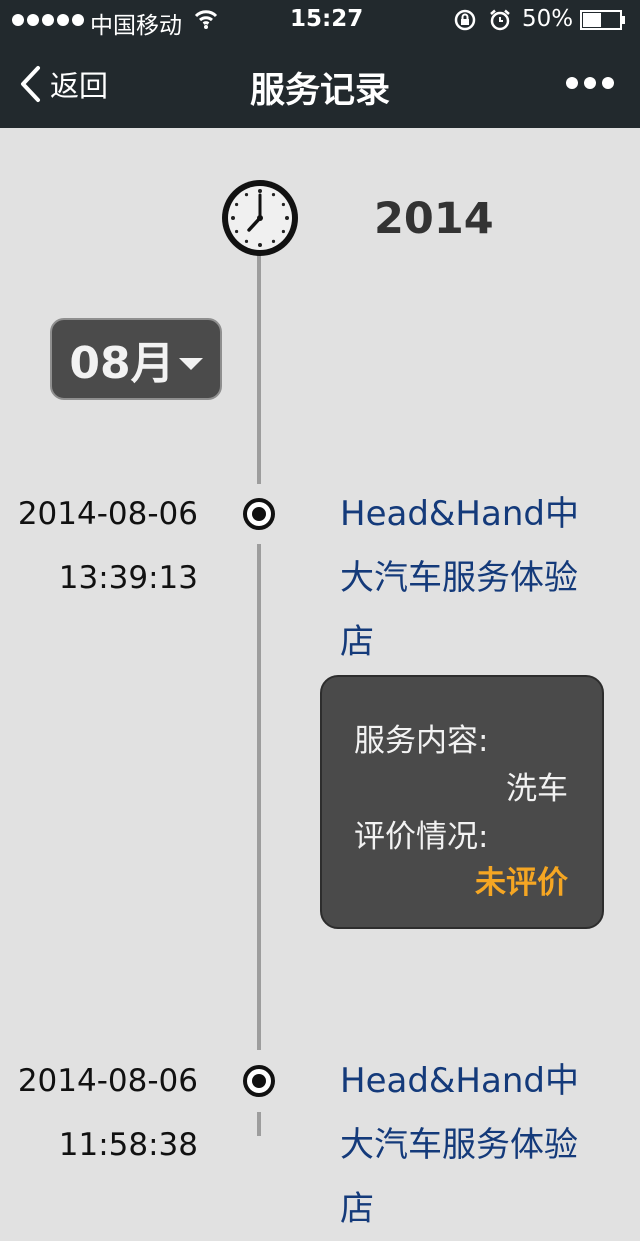 This screenshot has width=640, height=1241. I want to click on timeline-line, so click(259, 688).